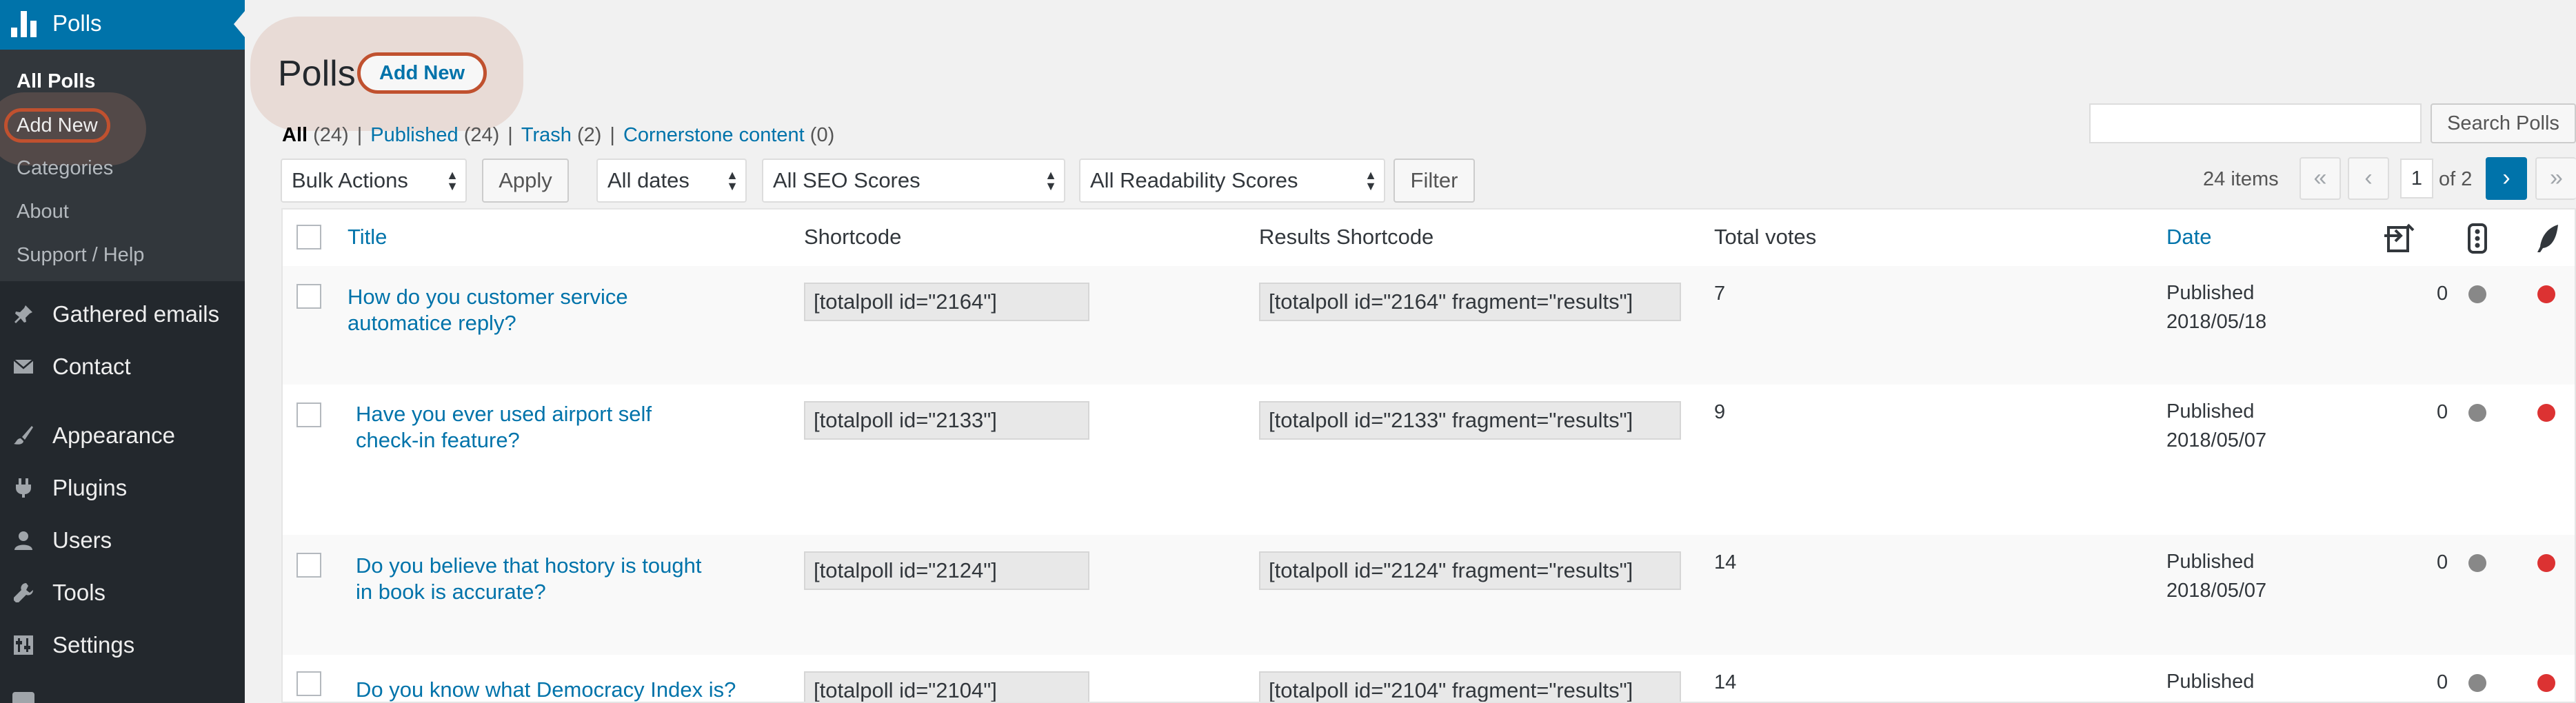 The image size is (2576, 703). Describe the element at coordinates (136, 314) in the screenshot. I see `sidebar-item-label: Gathered emails` at that location.